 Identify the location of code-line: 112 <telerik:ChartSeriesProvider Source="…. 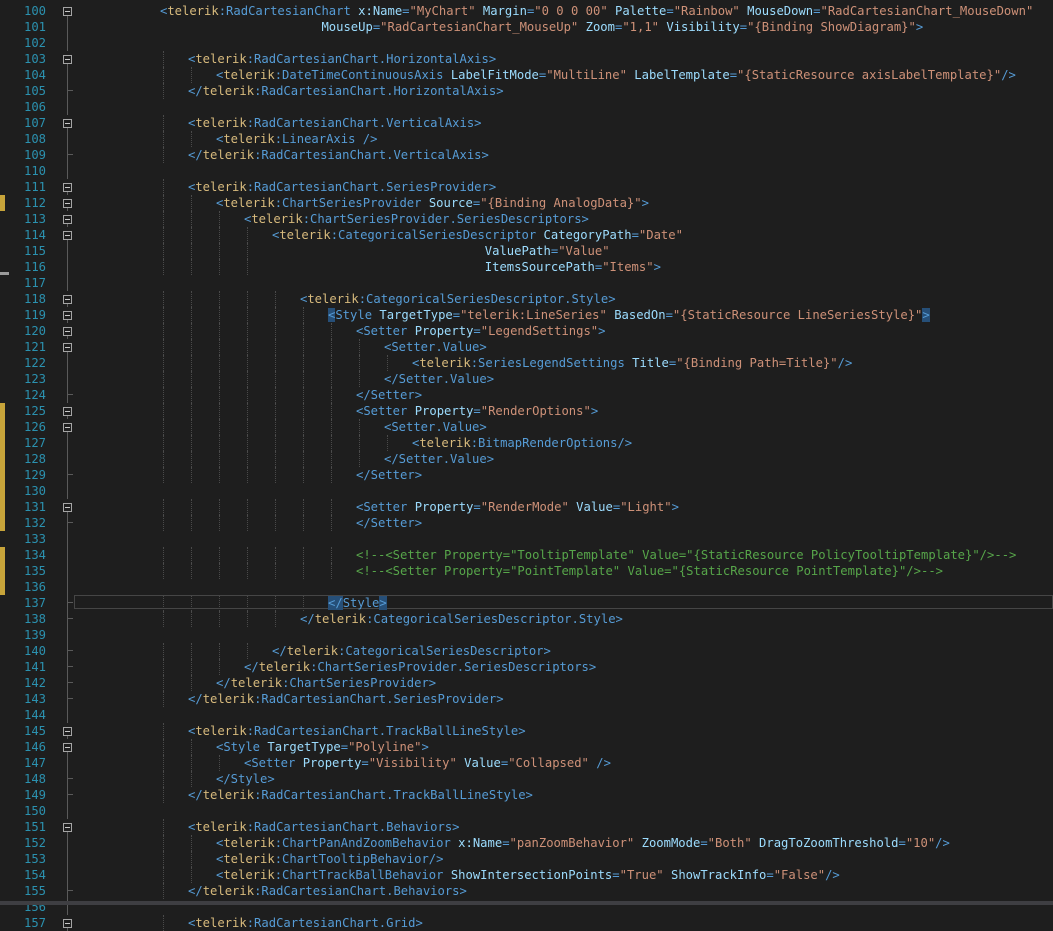
(526, 203).